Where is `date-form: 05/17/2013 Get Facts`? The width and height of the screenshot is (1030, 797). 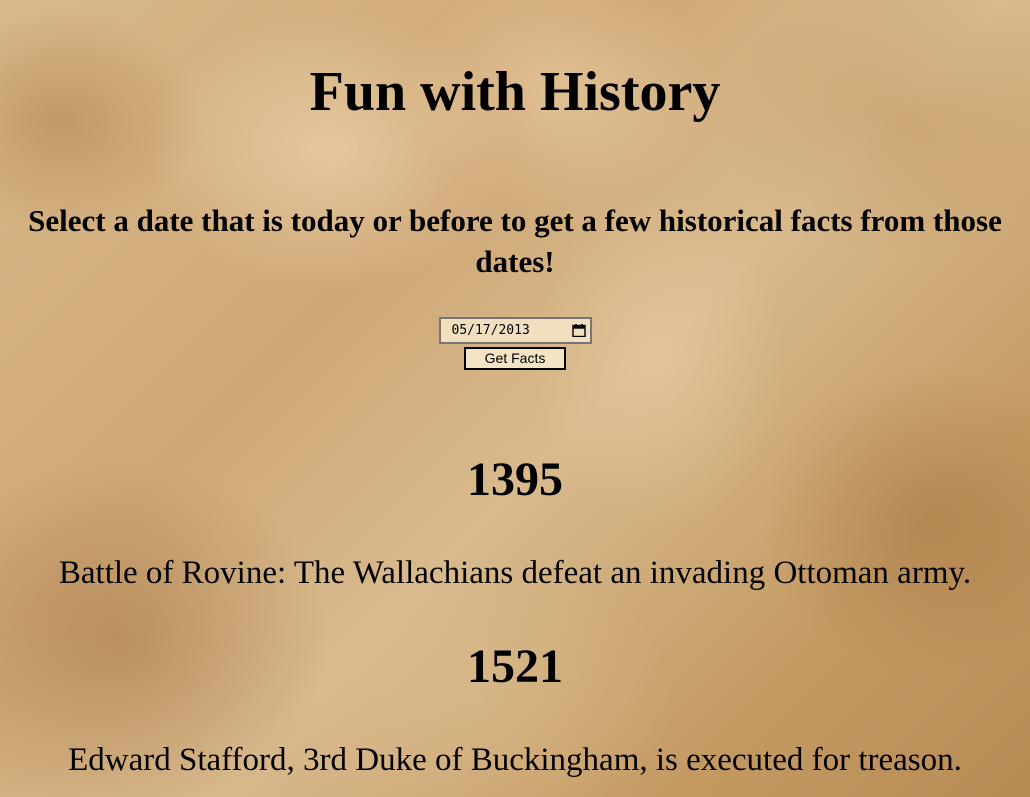 date-form: 05/17/2013 Get Facts is located at coordinates (515, 343).